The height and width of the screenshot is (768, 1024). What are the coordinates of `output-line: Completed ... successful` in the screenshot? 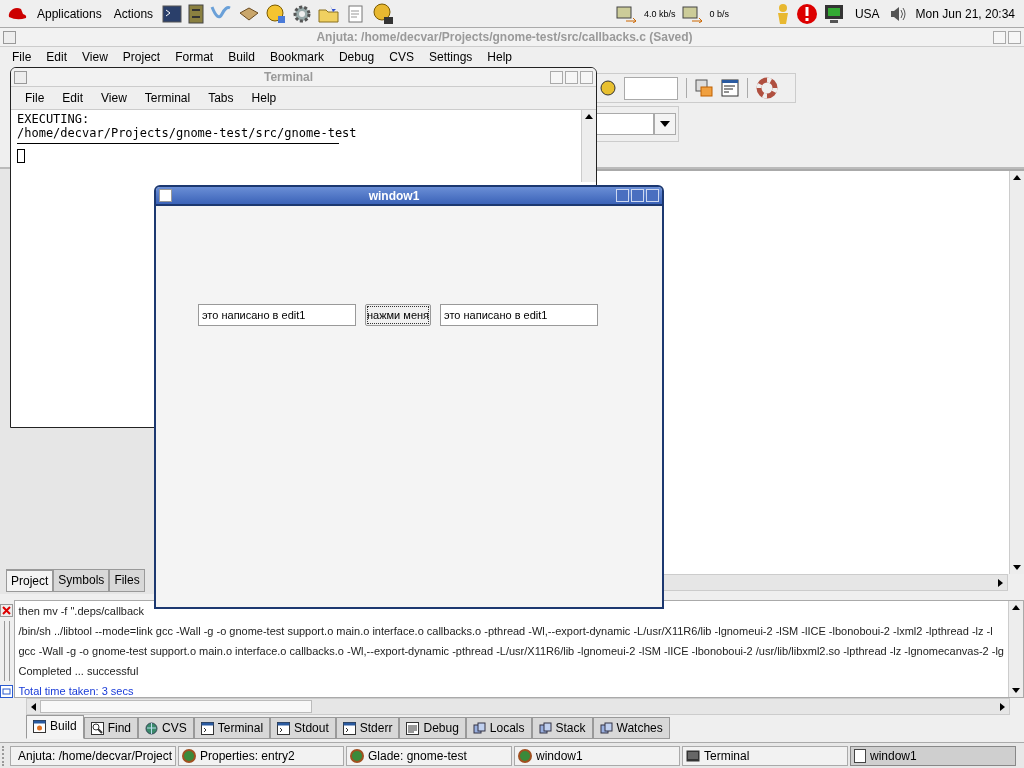 It's located at (79, 671).